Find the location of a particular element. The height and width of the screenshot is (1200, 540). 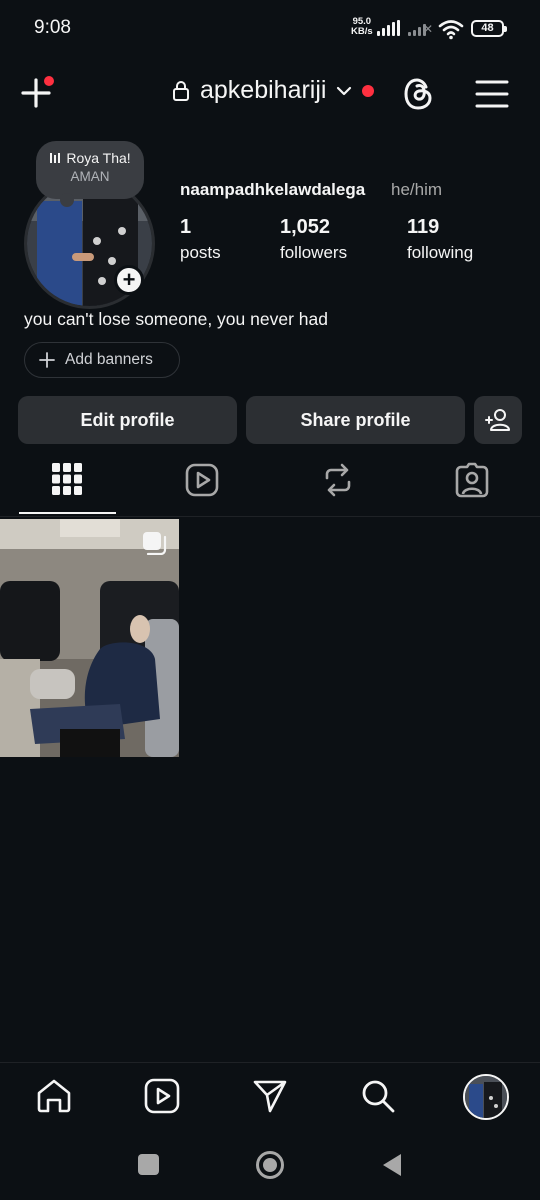

network-speed: 95.0 KB/s is located at coordinates (362, 27).